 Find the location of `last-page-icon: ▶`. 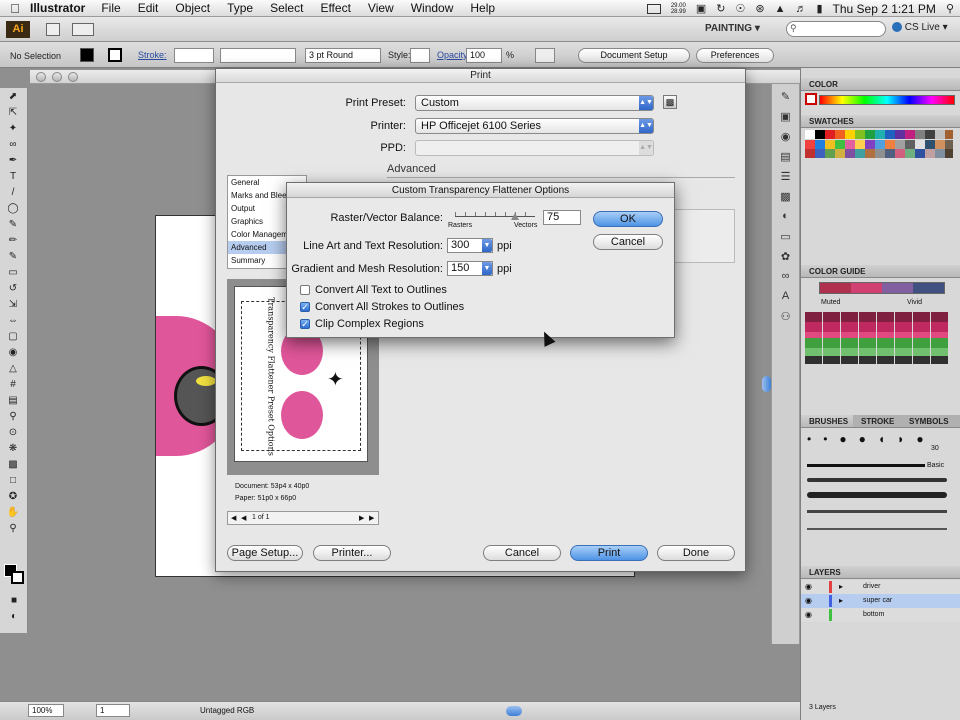

last-page-icon: ▶ is located at coordinates (371, 518).